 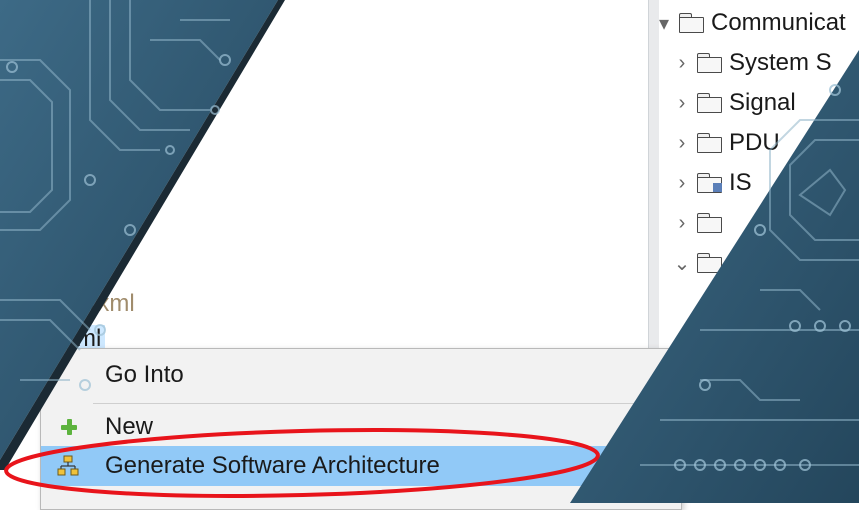 I want to click on tree-item-system: › System S, so click(x=751, y=63).